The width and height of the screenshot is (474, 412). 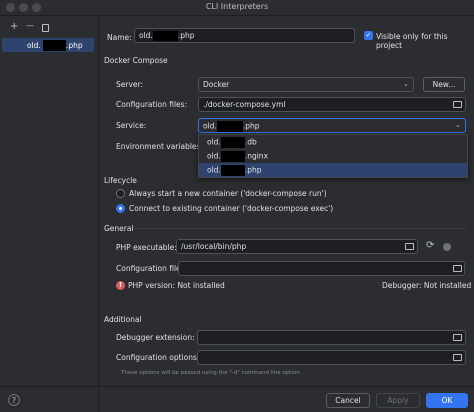 I want to click on environment-variables-label: Environment variables:, so click(x=159, y=146).